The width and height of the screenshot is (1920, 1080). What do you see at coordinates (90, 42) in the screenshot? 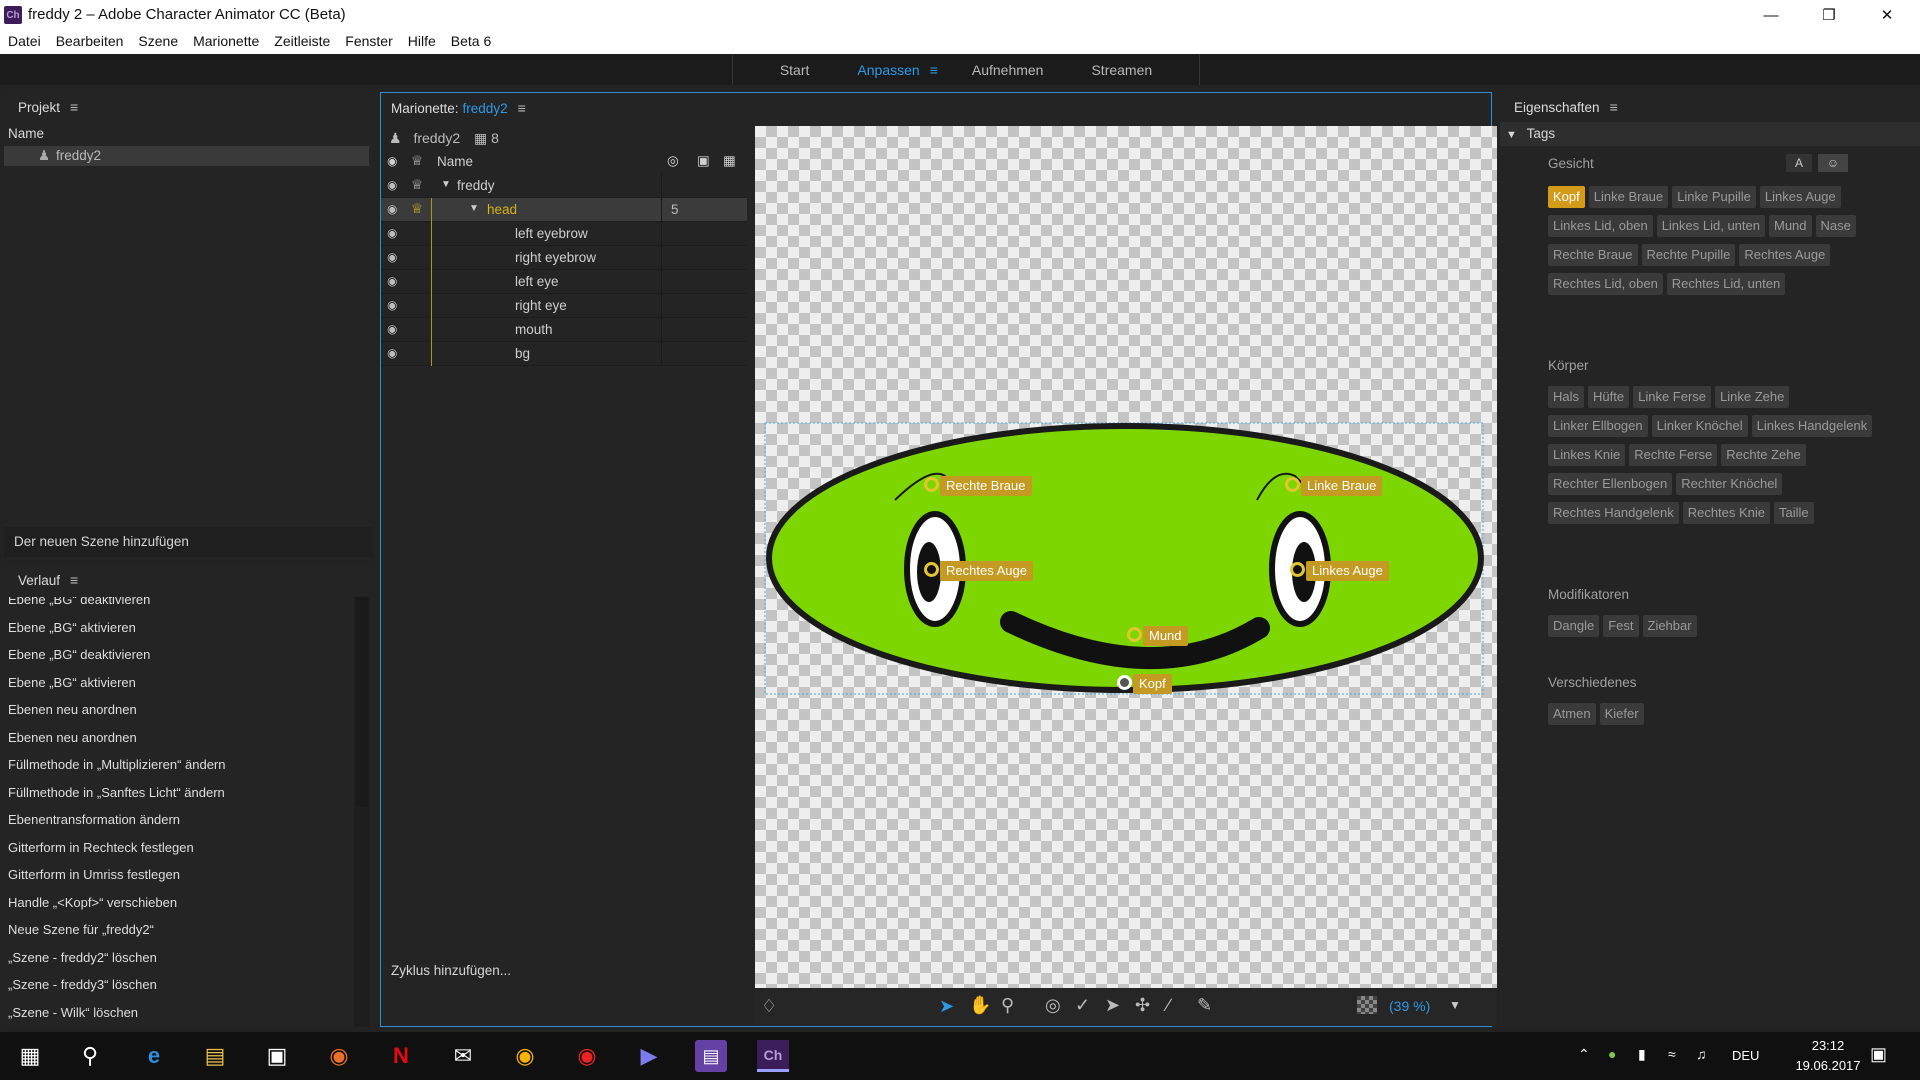
I see `menu-bearbeiten: Bearbeiten` at bounding box center [90, 42].